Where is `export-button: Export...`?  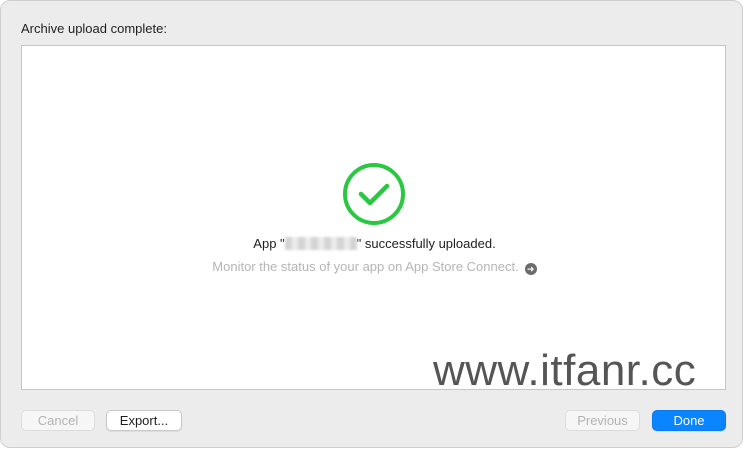
export-button: Export... is located at coordinates (144, 420).